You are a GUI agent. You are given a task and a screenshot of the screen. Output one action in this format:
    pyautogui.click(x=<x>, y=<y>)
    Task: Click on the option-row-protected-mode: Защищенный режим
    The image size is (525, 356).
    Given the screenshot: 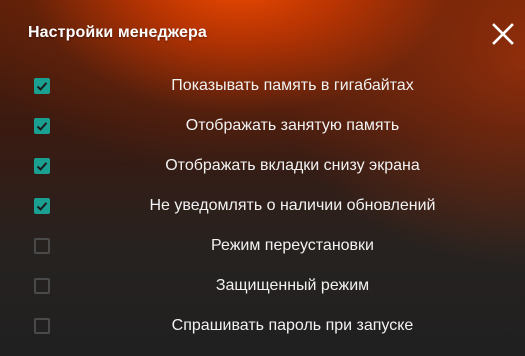 What is the action you would take?
    pyautogui.click(x=262, y=286)
    